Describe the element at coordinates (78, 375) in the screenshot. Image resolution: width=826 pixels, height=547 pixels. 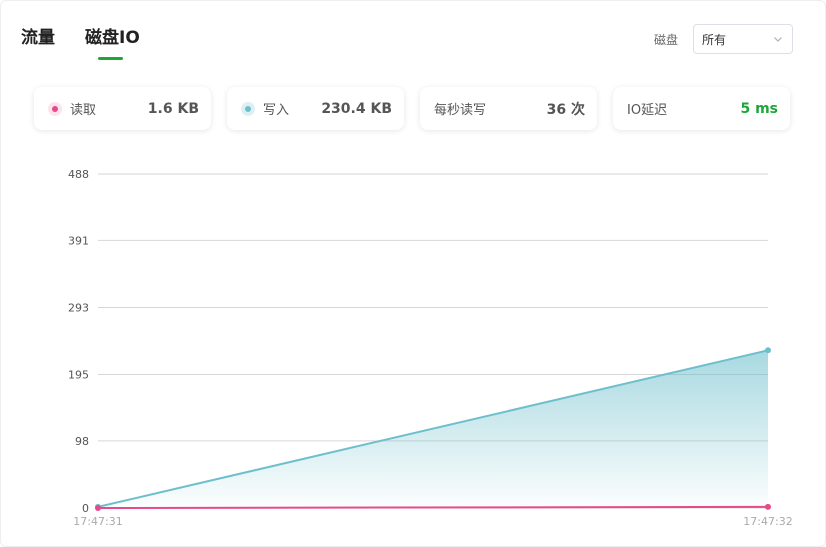
I see `y-tick-label: 195` at that location.